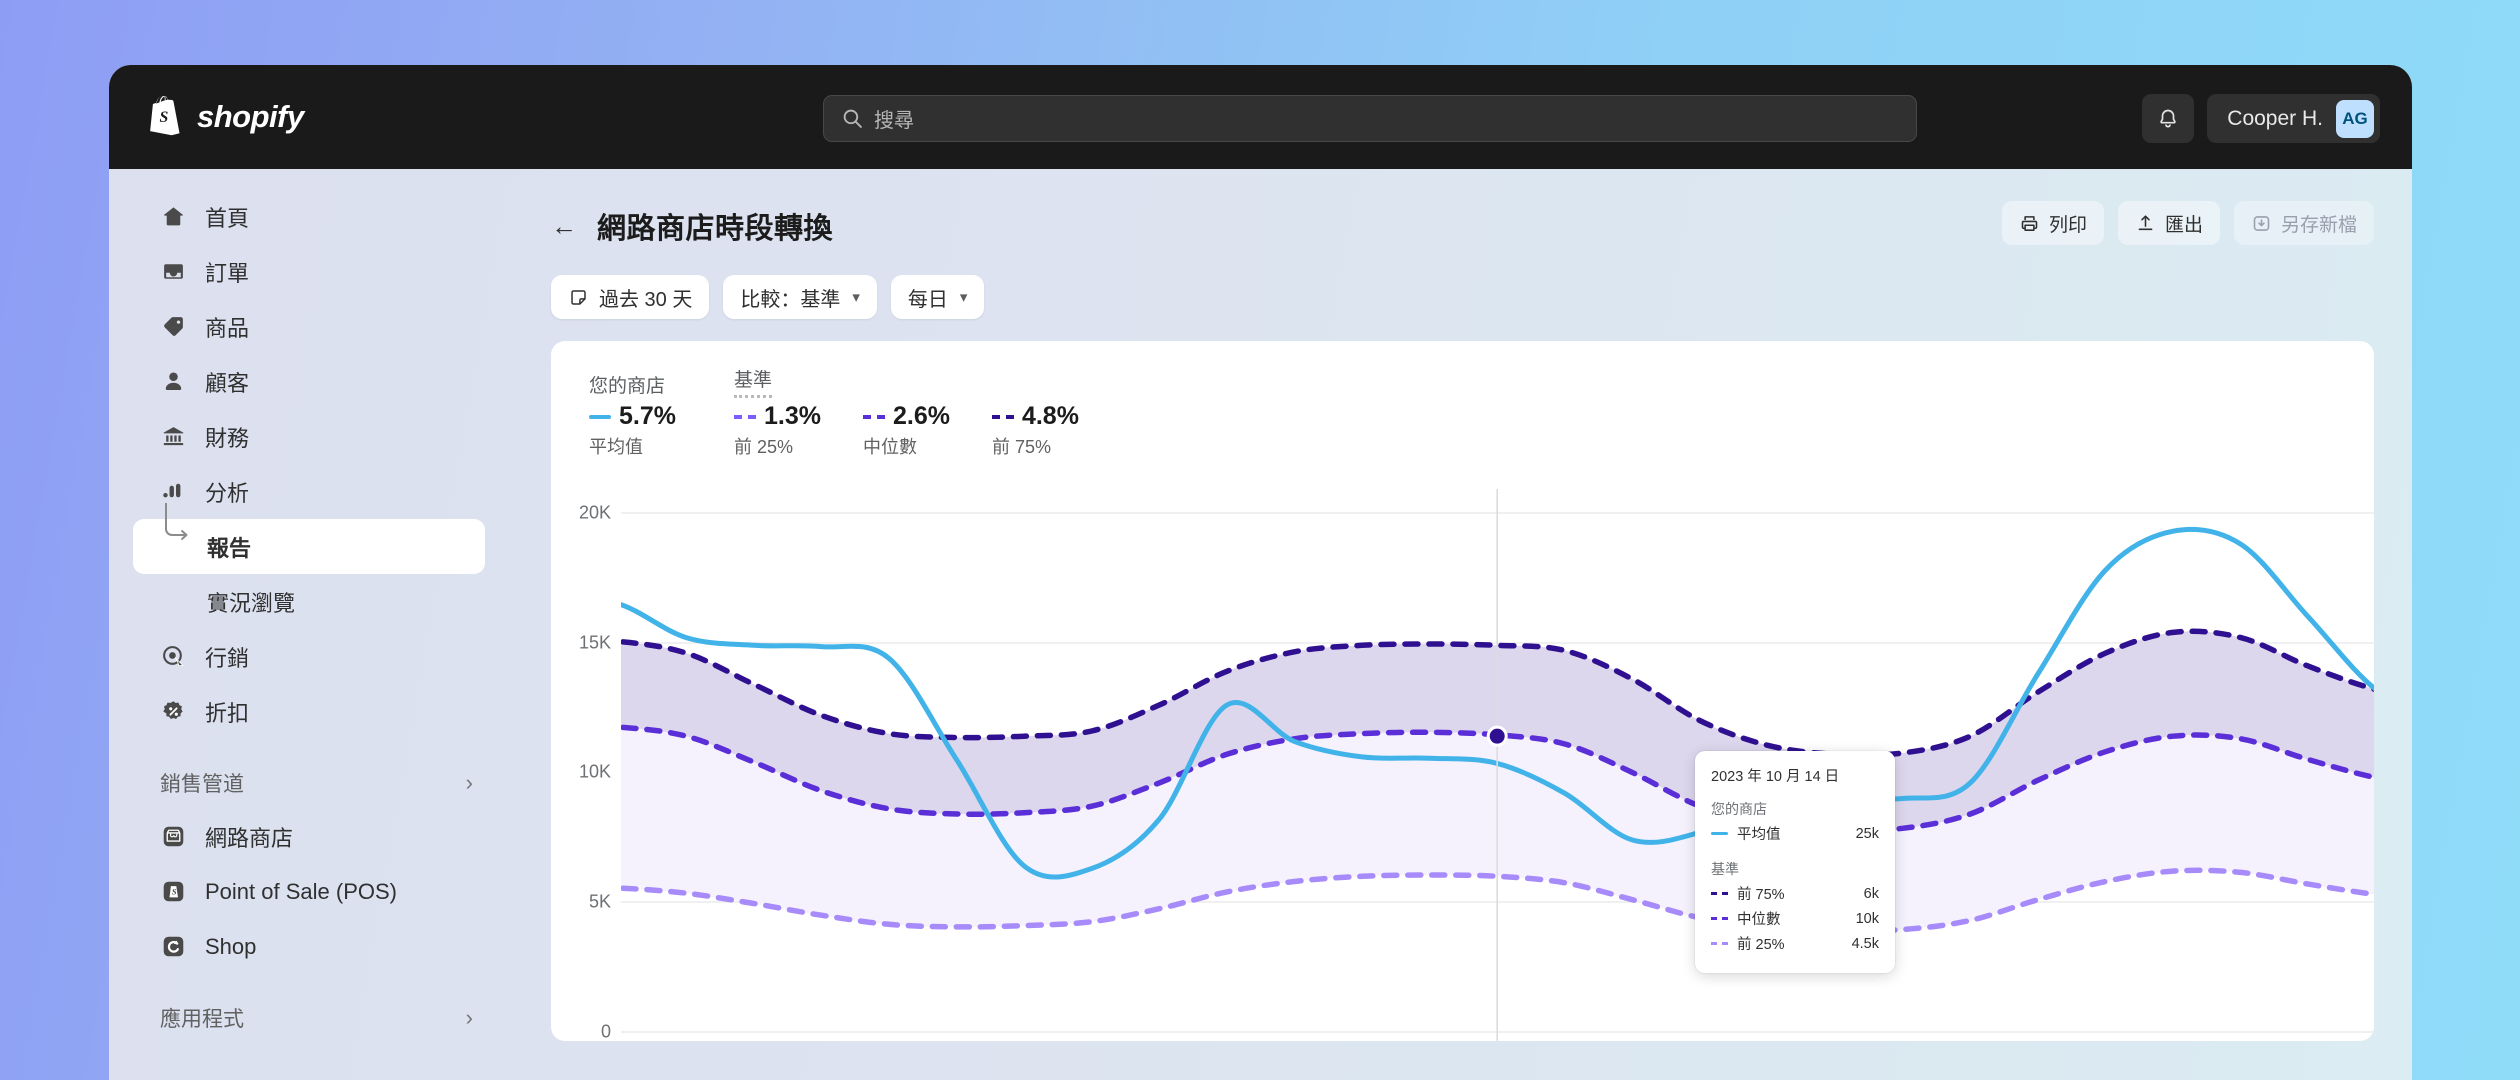  What do you see at coordinates (594, 642) in the screenshot?
I see `y-tick-label: 15K` at bounding box center [594, 642].